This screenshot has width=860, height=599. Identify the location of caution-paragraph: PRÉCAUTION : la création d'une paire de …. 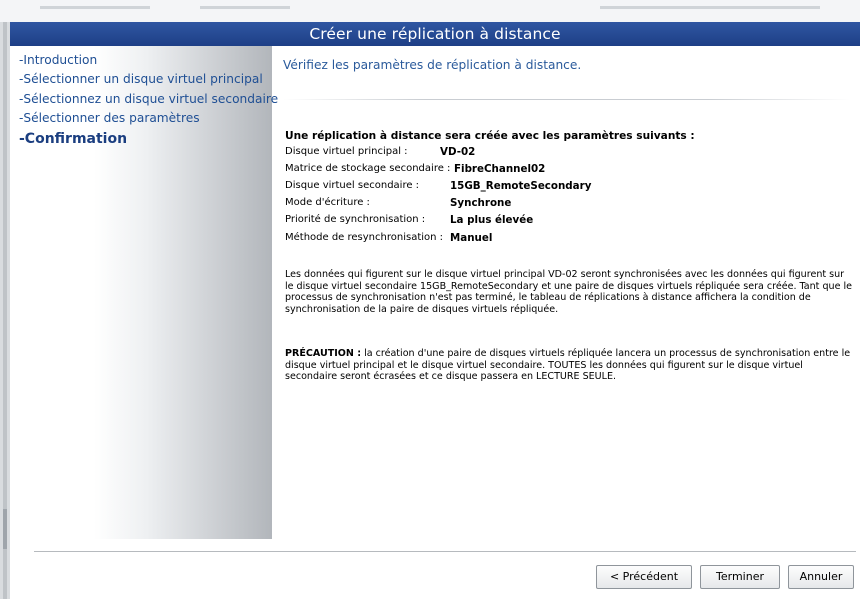
(569, 365).